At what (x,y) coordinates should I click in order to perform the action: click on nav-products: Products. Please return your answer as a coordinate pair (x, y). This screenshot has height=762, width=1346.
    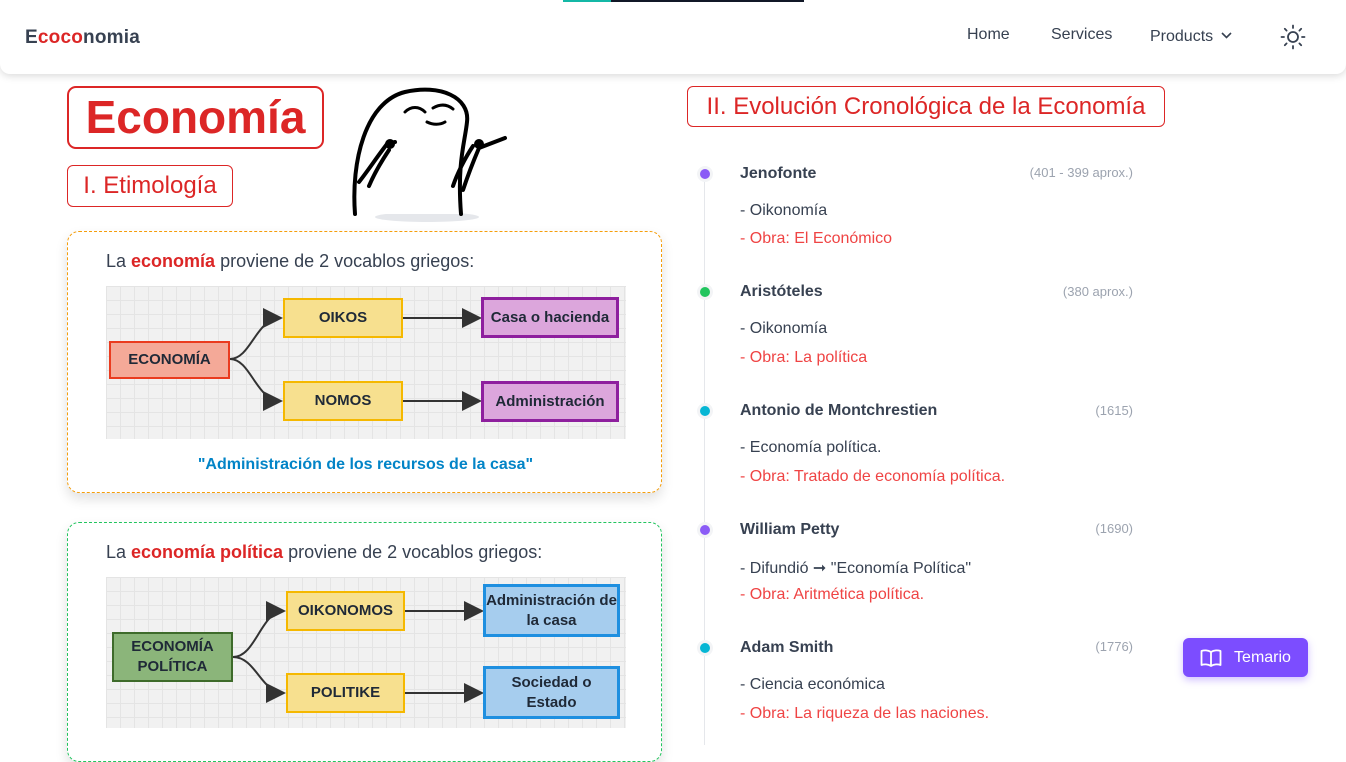
    Looking at the image, I should click on (1191, 36).